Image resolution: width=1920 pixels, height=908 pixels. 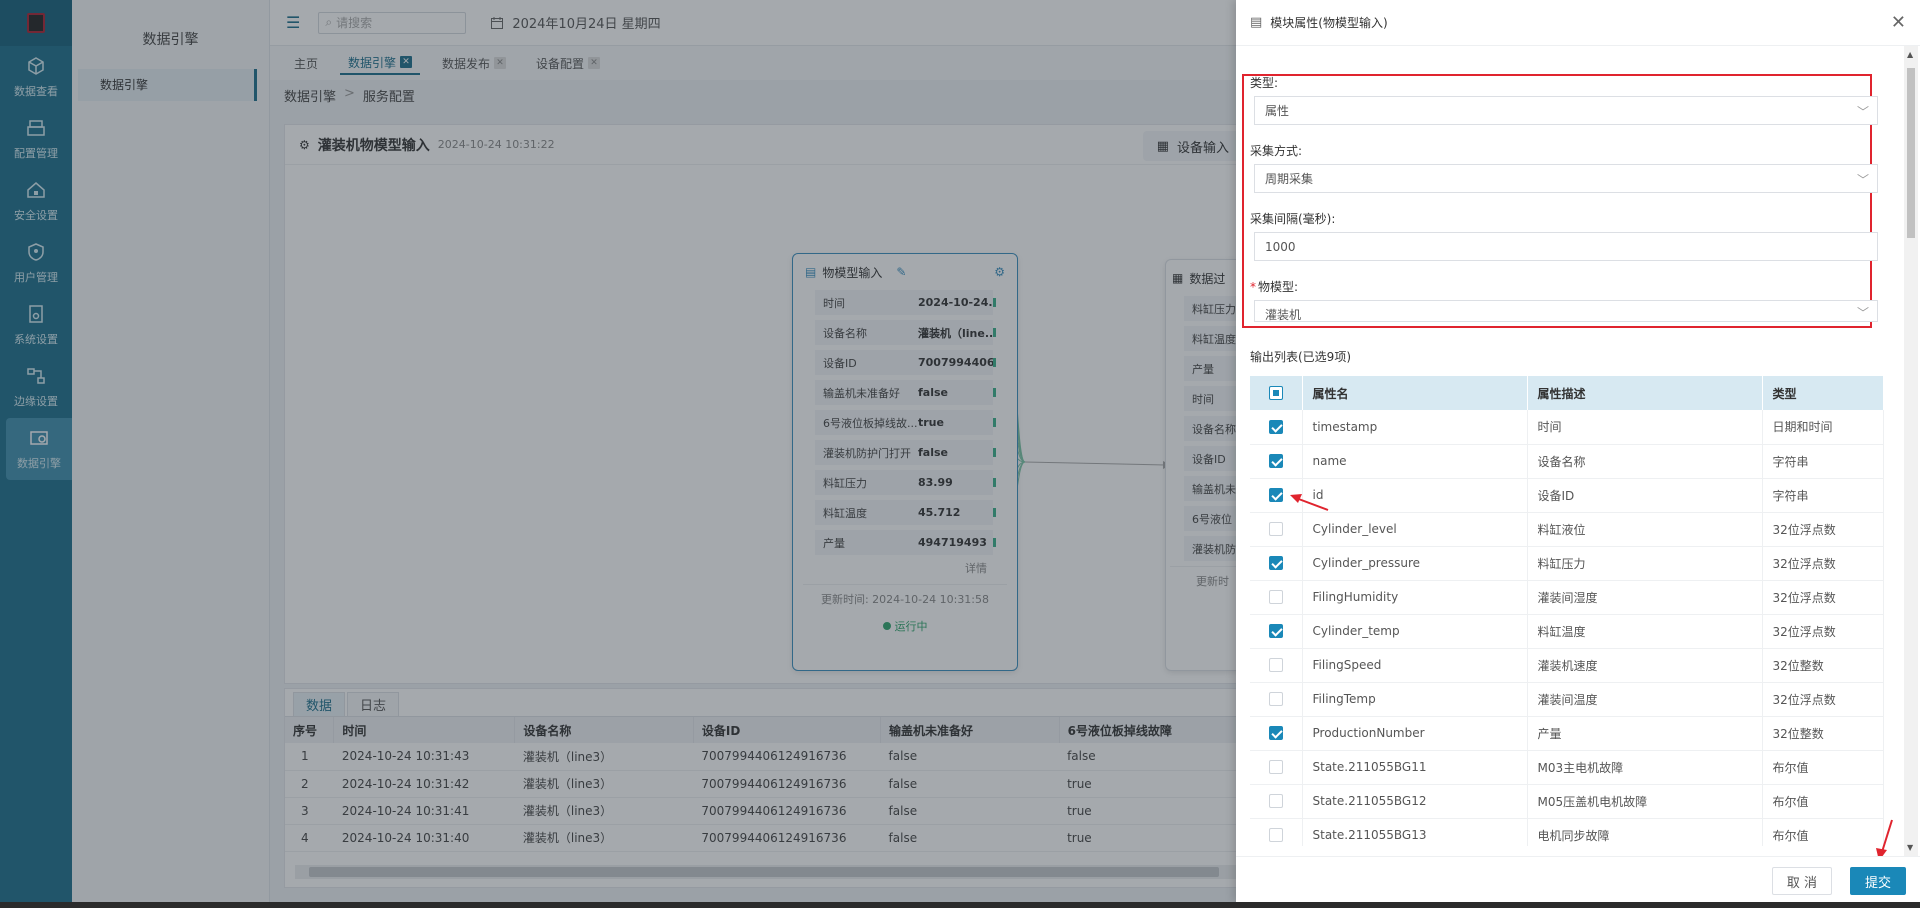 What do you see at coordinates (1566, 311) in the screenshot?
I see `model-select: 灌装机 ﹀` at bounding box center [1566, 311].